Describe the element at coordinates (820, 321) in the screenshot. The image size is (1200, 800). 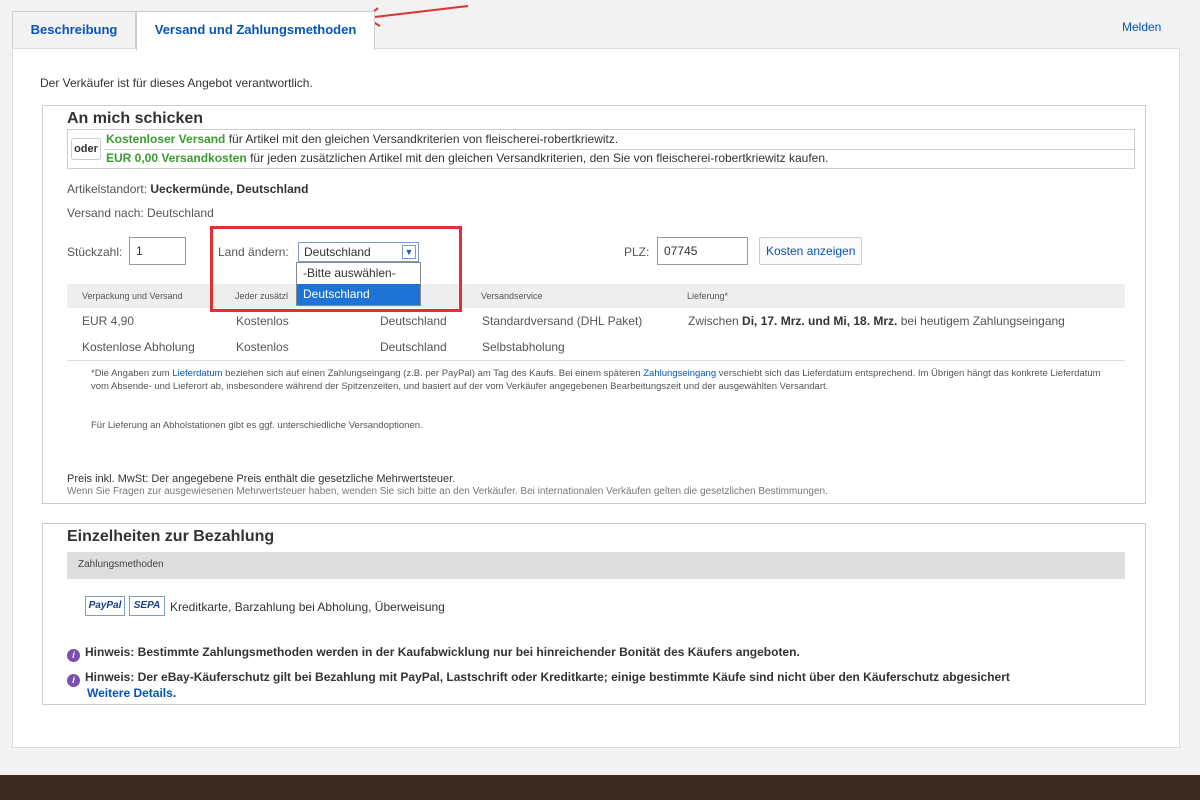
I see `row1-delivery-dates: Di, 17. Mrz. und Mi, 18. Mrz.` at that location.